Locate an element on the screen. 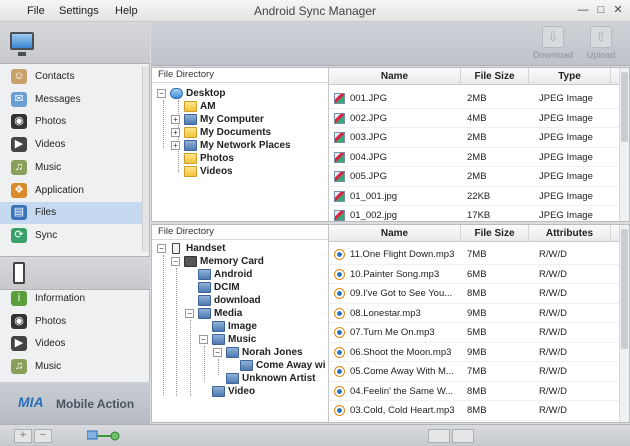  cell-size: 2MB is located at coordinates (477, 98).